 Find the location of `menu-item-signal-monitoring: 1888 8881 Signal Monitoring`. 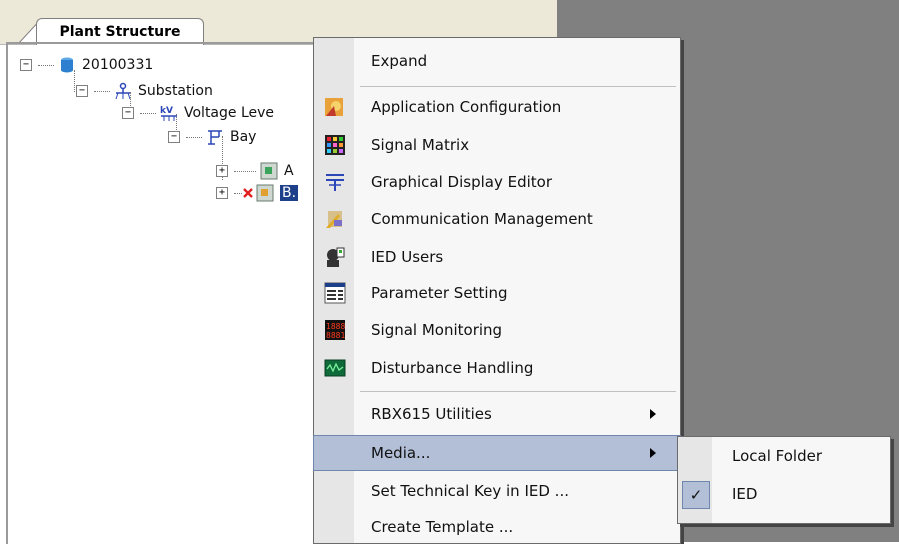

menu-item-signal-monitoring: 1888 8881 Signal Monitoring is located at coordinates (497, 330).